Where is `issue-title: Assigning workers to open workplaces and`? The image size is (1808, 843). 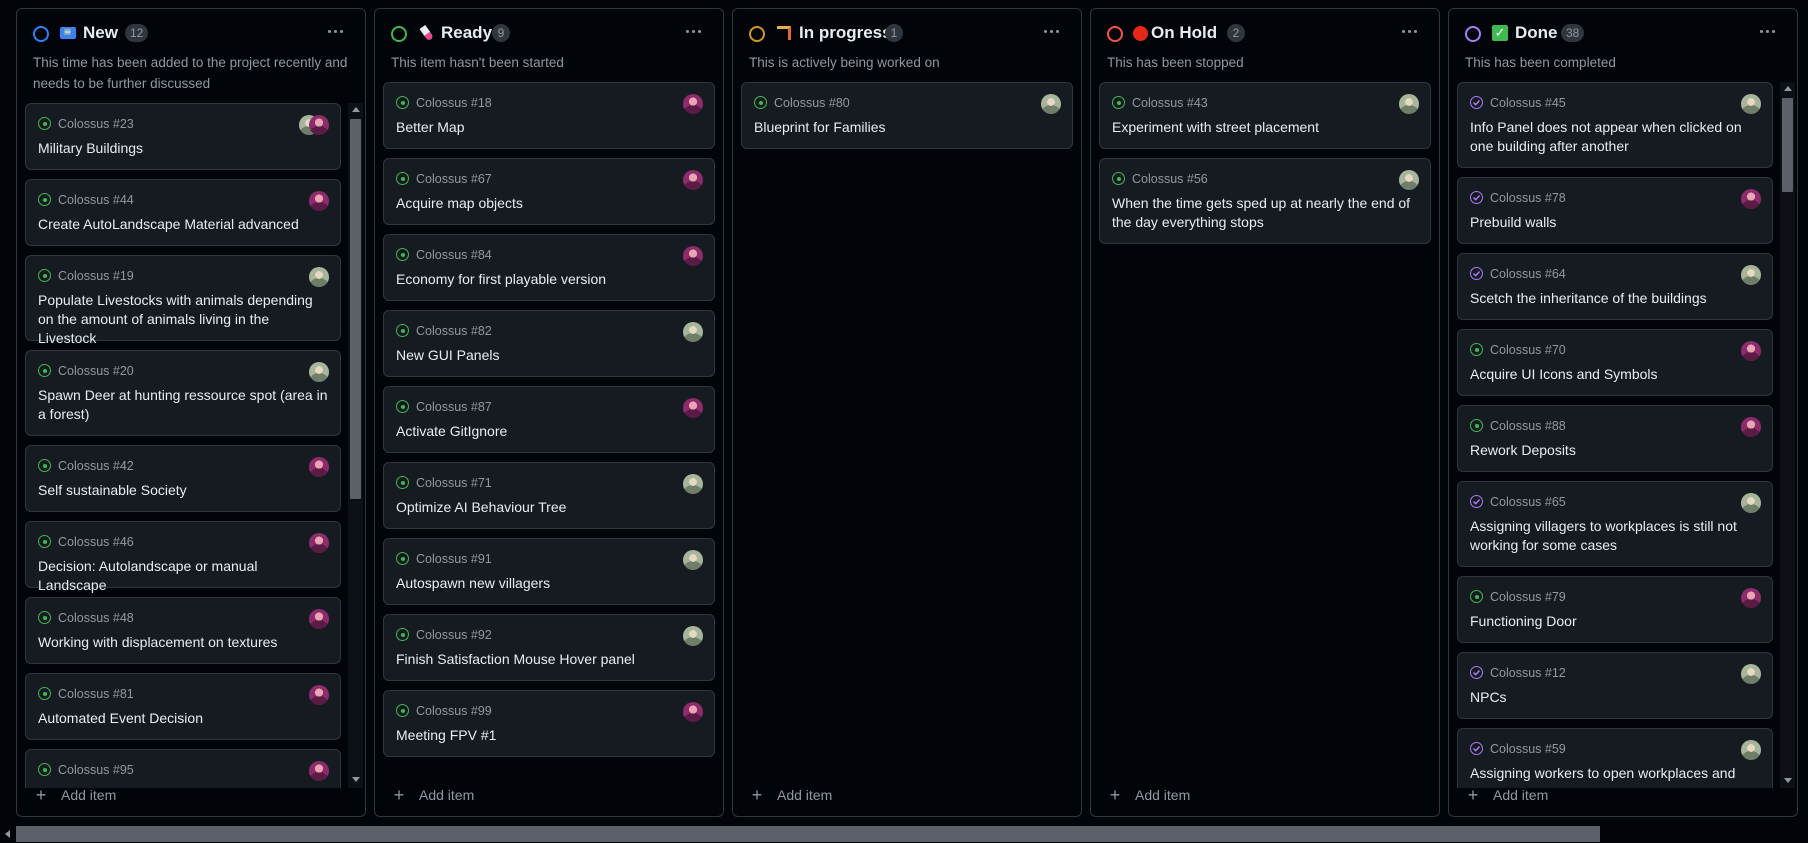 issue-title: Assigning workers to open workplaces and is located at coordinates (1615, 773).